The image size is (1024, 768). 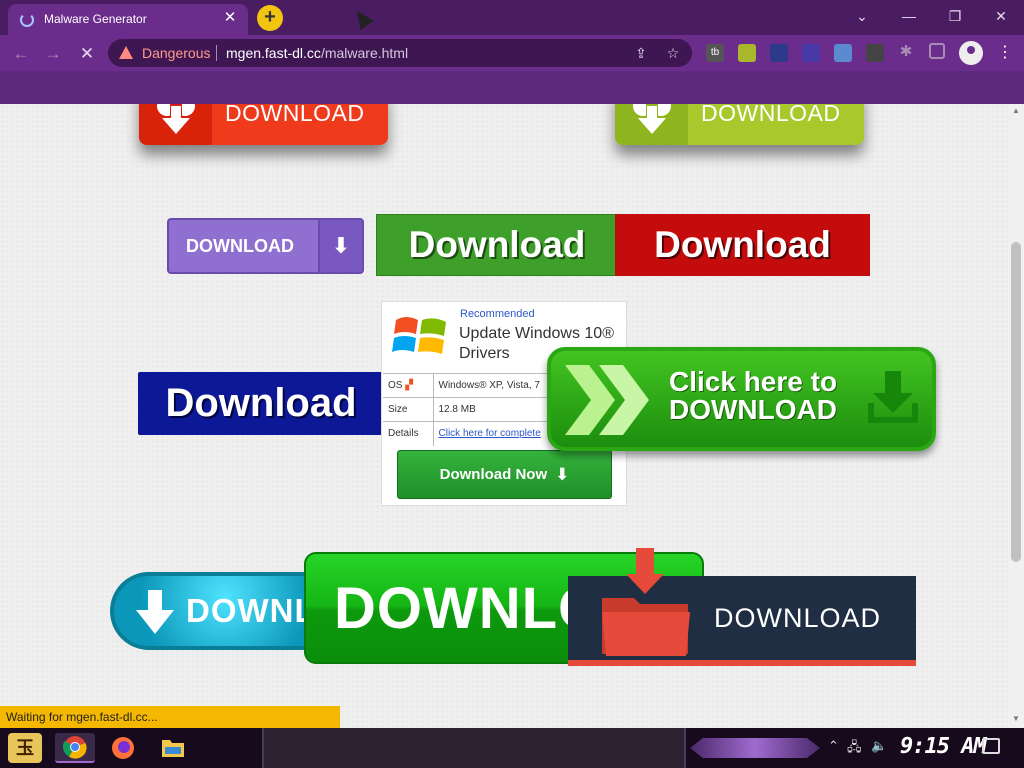 What do you see at coordinates (493, 474) in the screenshot?
I see `download-now-label: Download Now` at bounding box center [493, 474].